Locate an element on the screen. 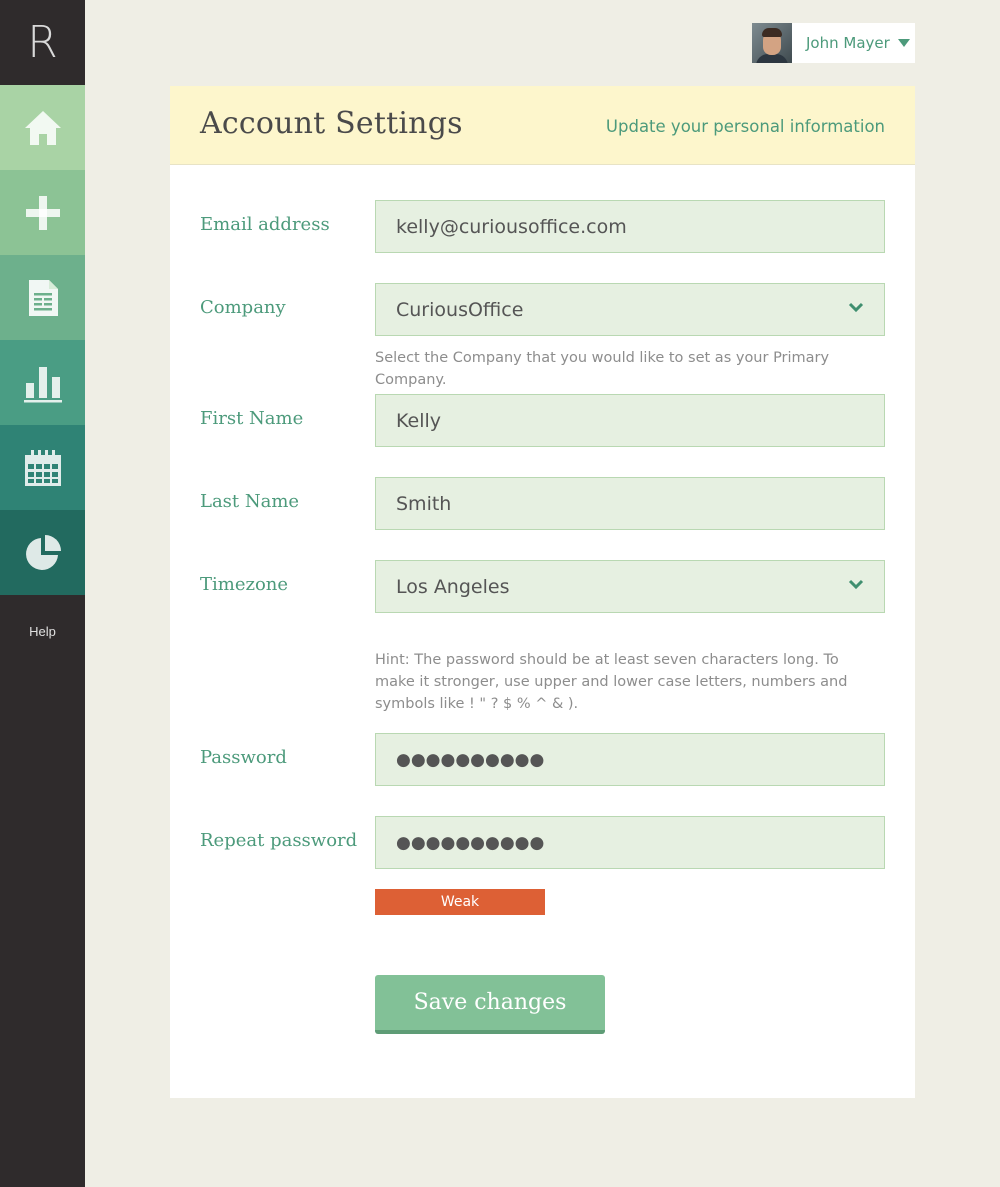 The height and width of the screenshot is (1187, 1000). nav-add is located at coordinates (42, 212).